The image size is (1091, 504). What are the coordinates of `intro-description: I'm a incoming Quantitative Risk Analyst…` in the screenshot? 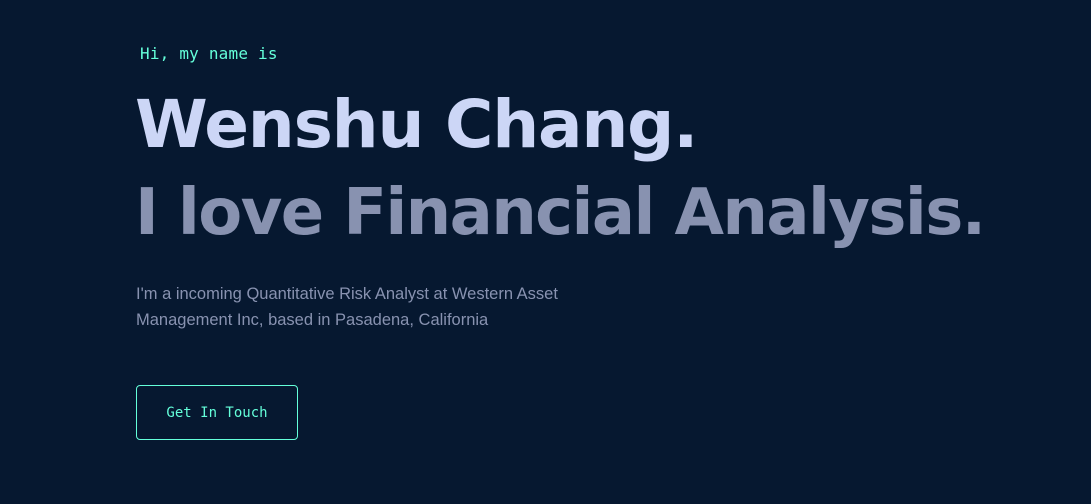 It's located at (347, 307).